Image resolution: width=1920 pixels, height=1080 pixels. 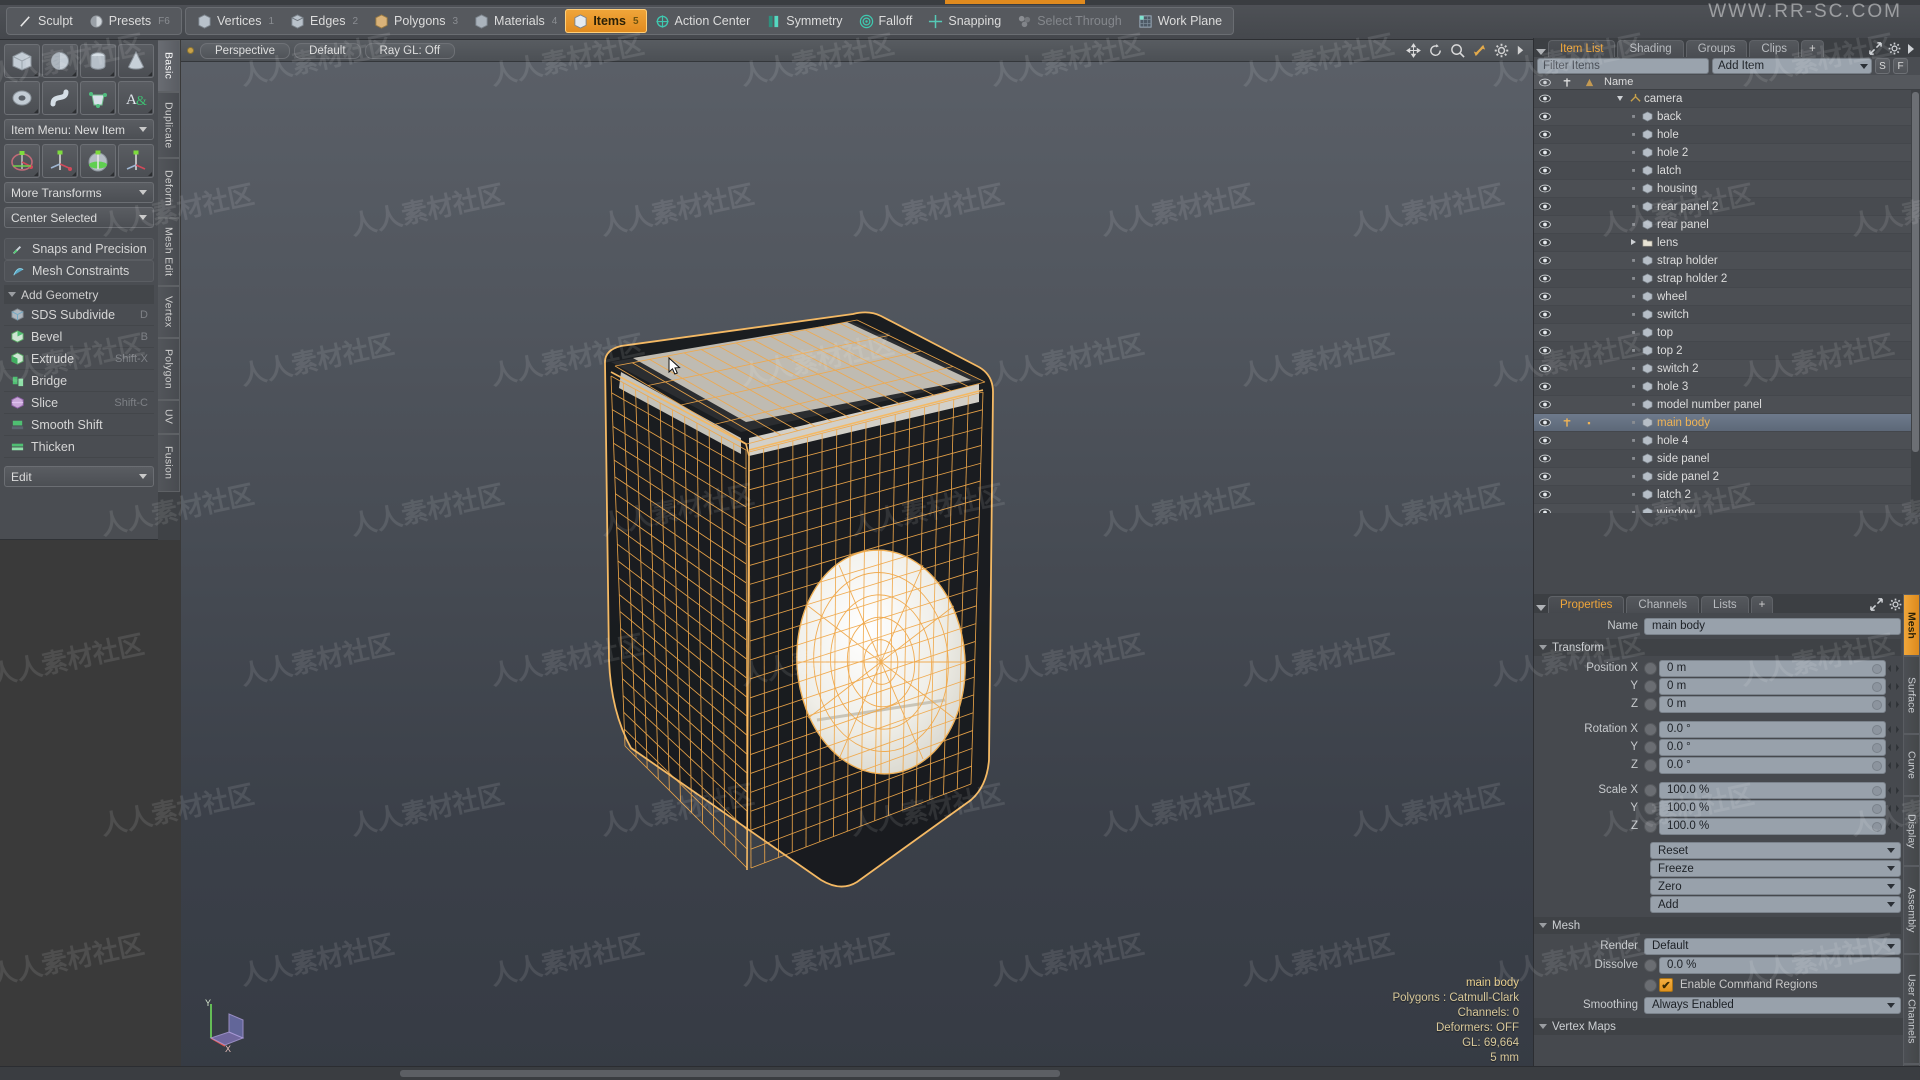 I want to click on rotation-field-x: 0.0 °, so click(x=1772, y=729).